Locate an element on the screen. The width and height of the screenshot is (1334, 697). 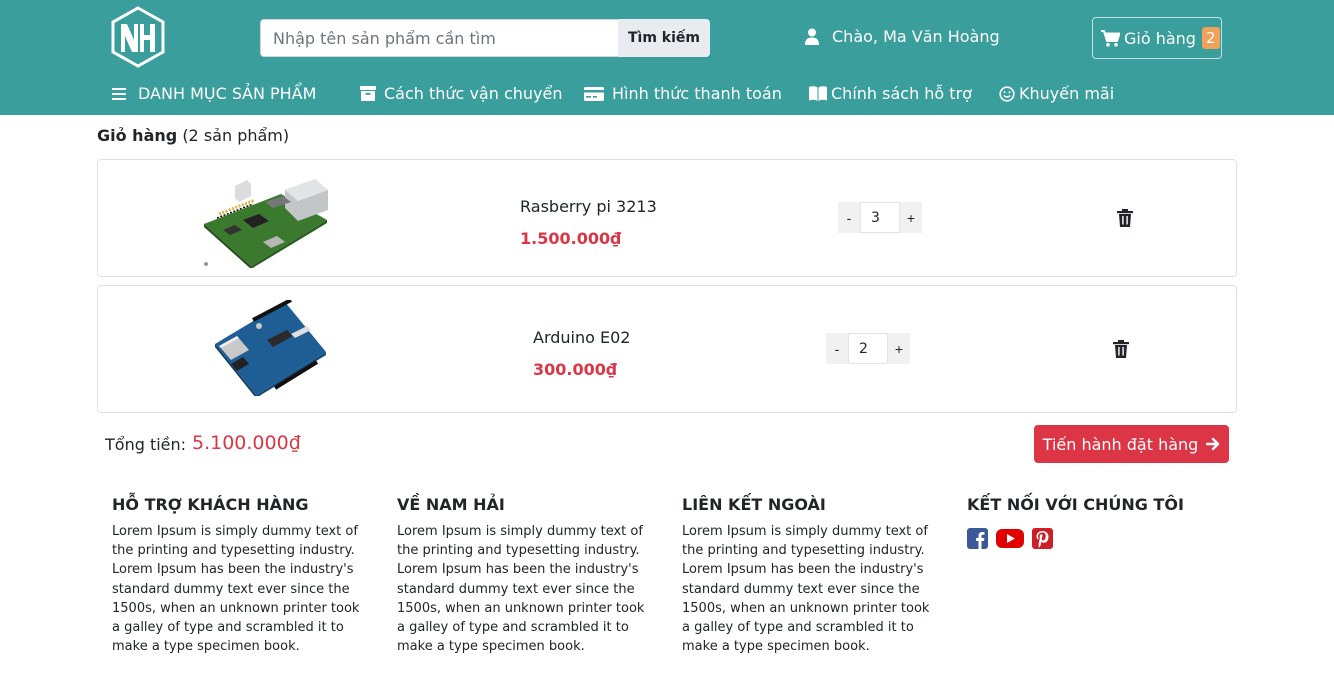
quantity-stepper: - 2 + is located at coordinates (868, 348).